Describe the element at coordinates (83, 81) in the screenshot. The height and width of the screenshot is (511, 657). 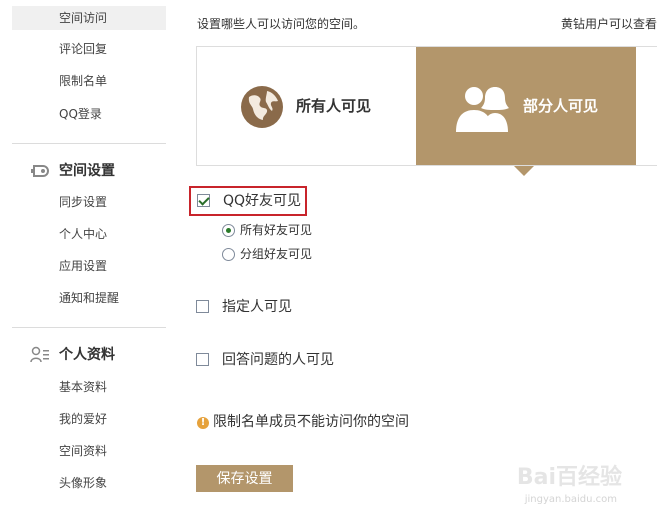
I see `sidebar-item-label: 限制名单` at that location.